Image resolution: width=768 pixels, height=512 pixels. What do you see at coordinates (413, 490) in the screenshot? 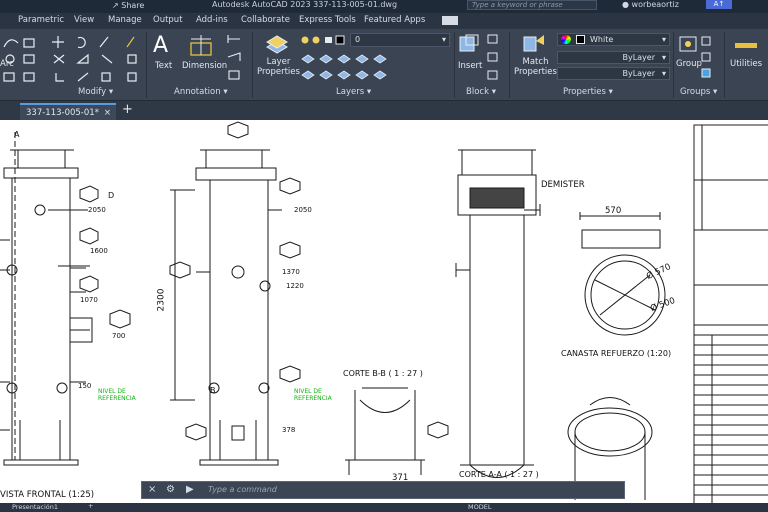
I see `command-input: Type a command` at bounding box center [413, 490].